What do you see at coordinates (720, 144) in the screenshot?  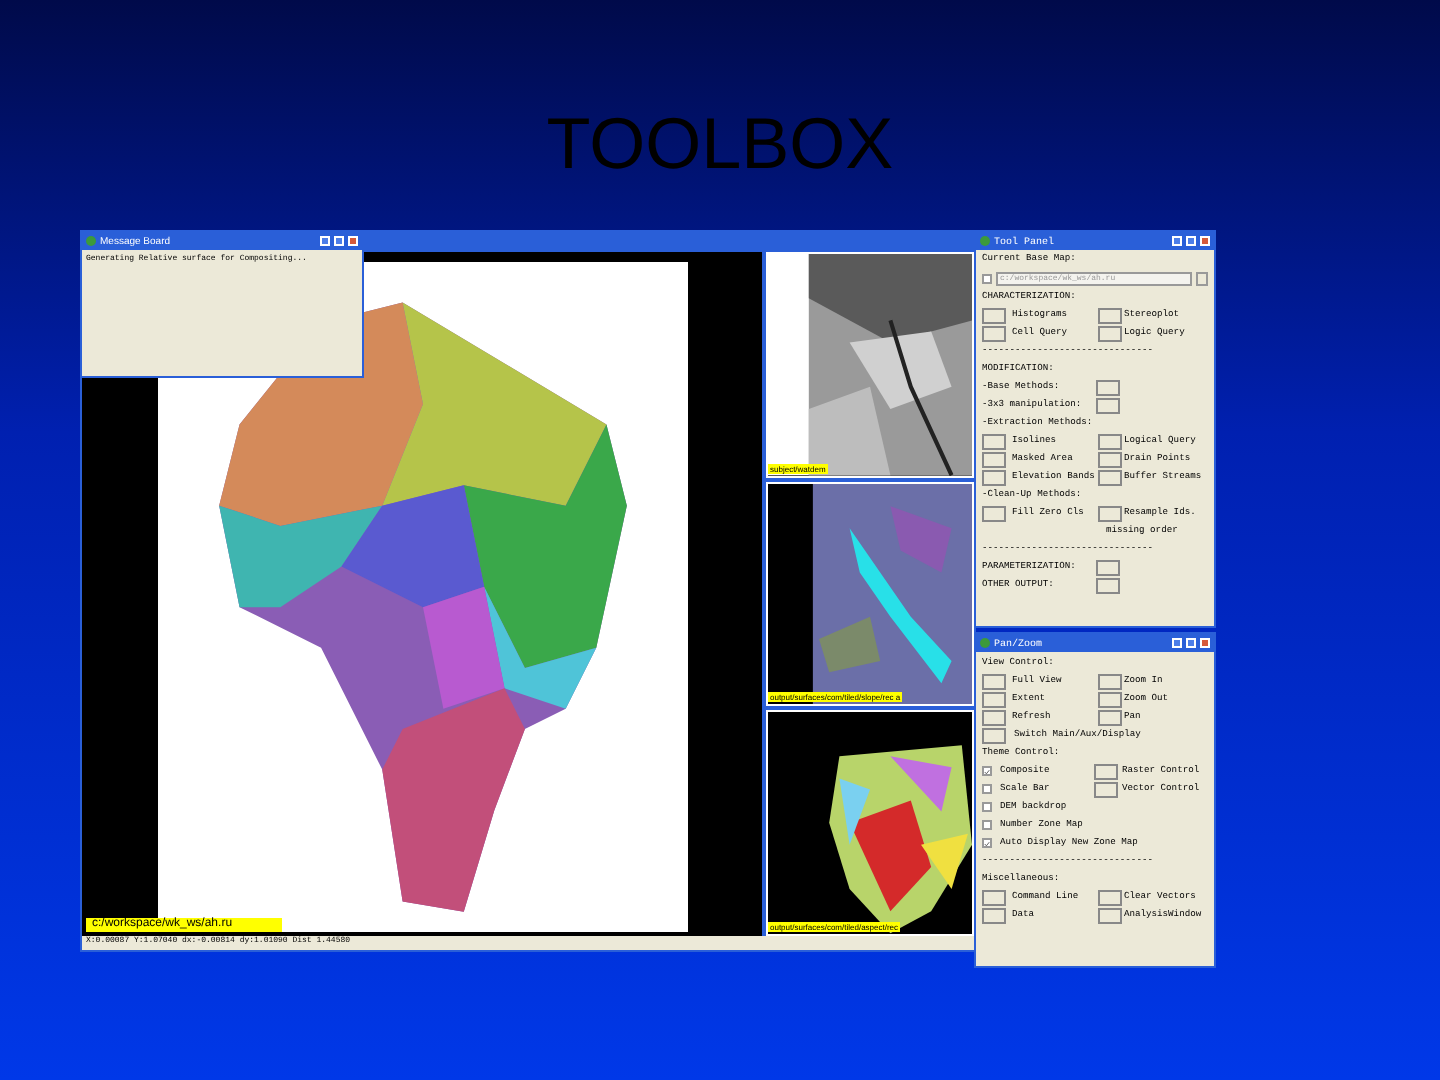 I see `slide-title: TOOLBOX` at bounding box center [720, 144].